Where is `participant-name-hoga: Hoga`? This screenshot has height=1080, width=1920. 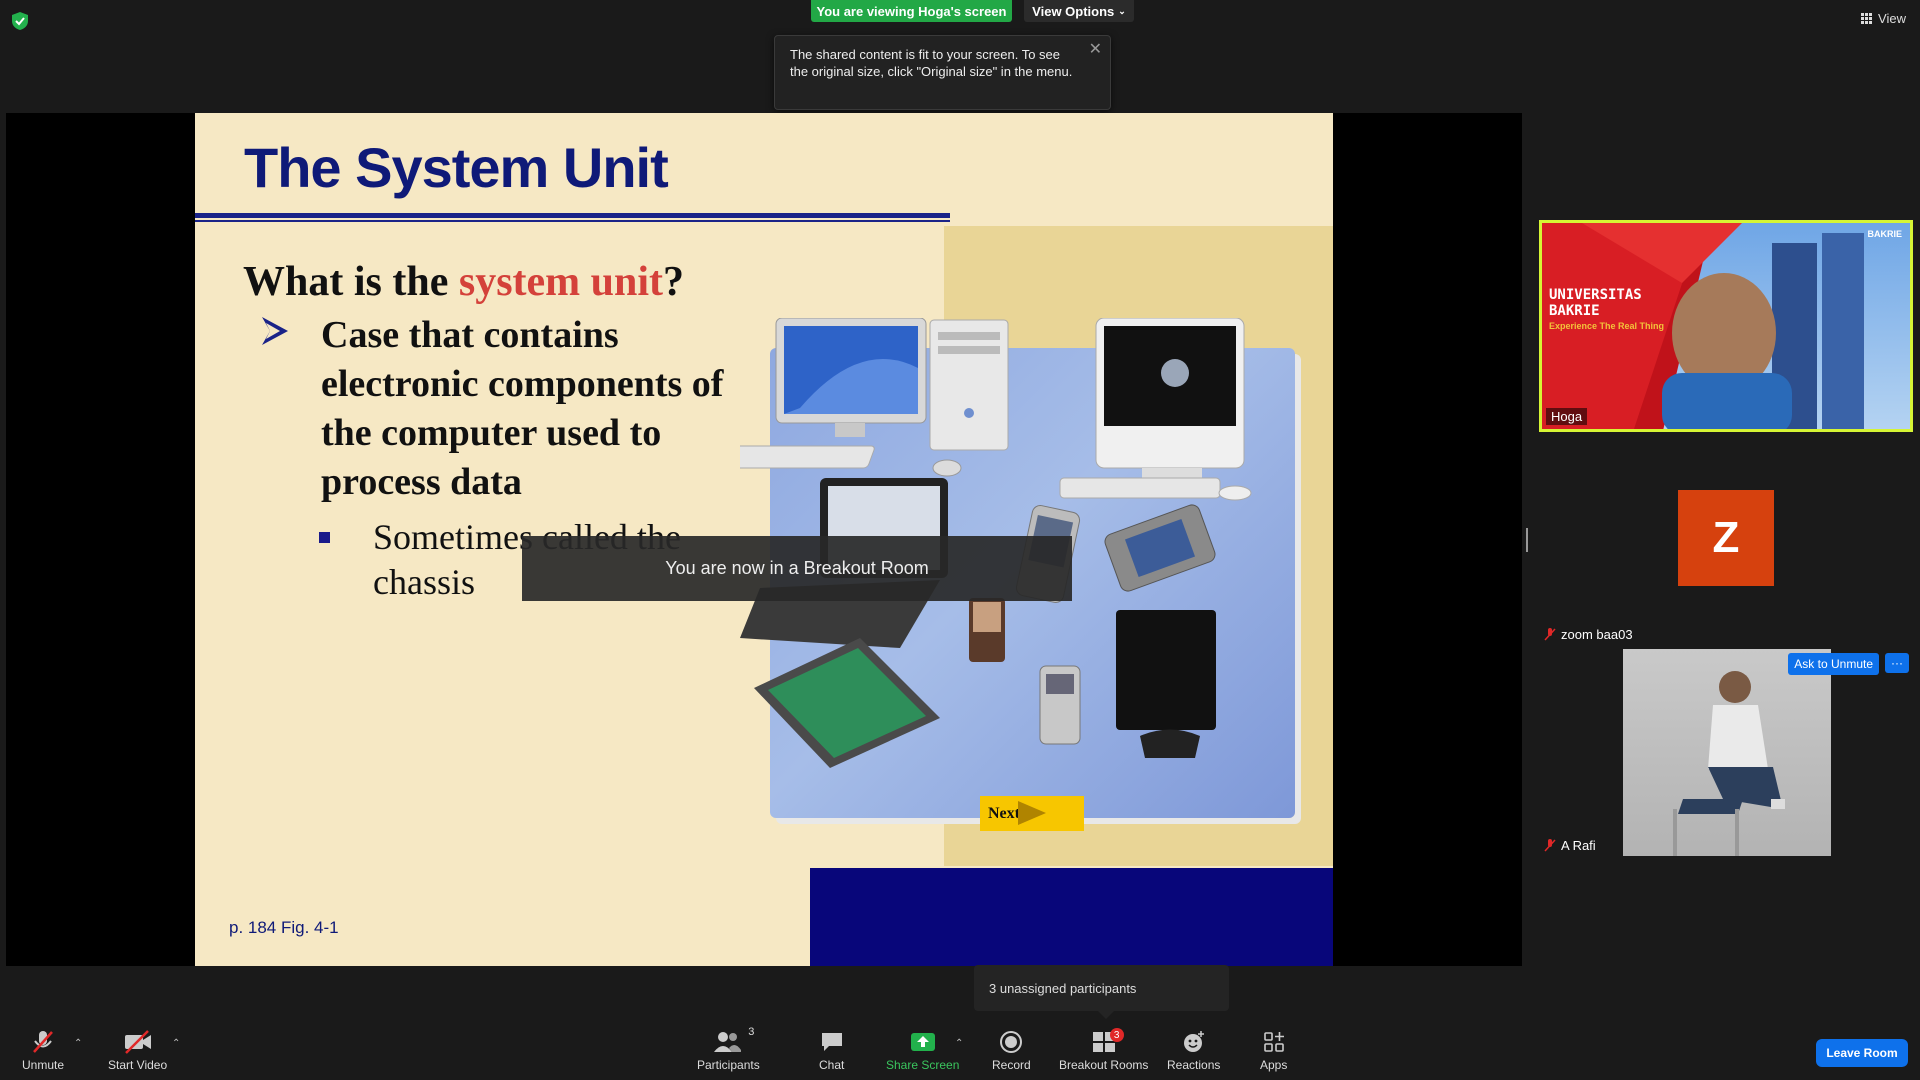 participant-name-hoga: Hoga is located at coordinates (1567, 416).